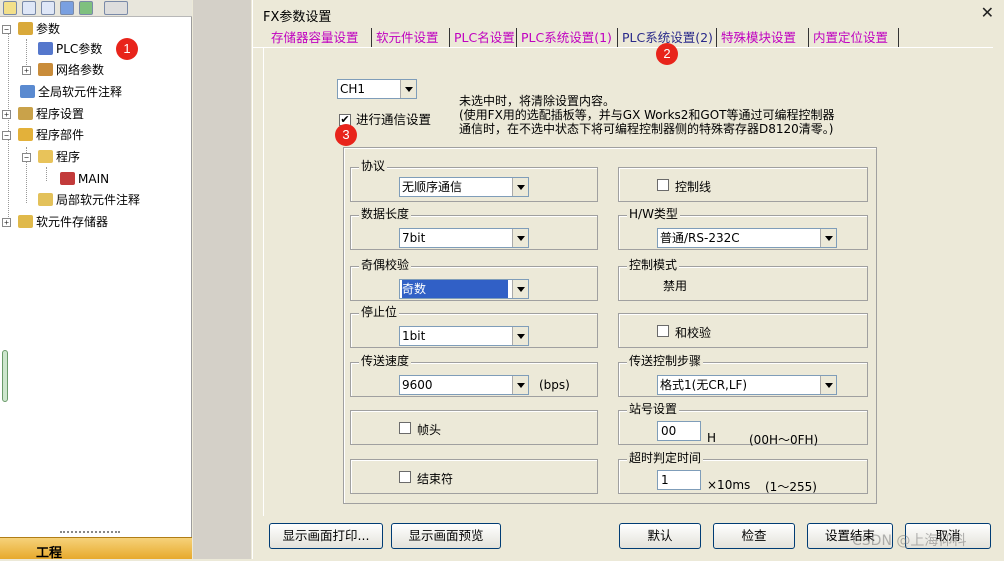  I want to click on stop-bit-group: 停止位 1bit, so click(474, 326).